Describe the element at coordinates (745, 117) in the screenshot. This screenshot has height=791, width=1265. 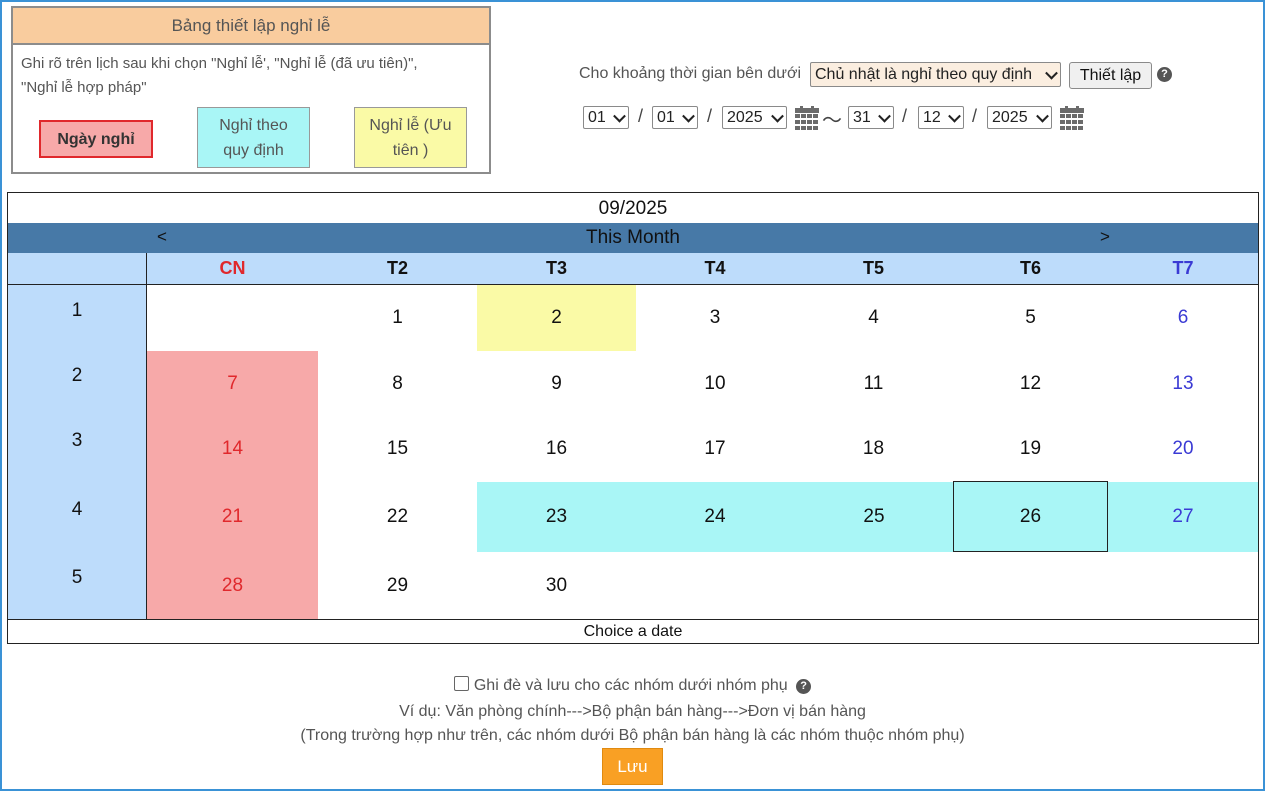
I see `from-year-value: 2025` at that location.